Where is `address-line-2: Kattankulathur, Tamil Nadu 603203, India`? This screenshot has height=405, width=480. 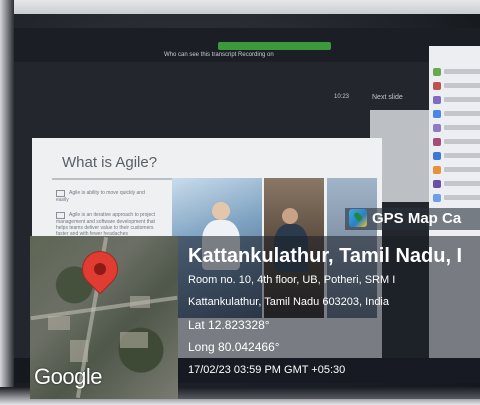 address-line-2: Kattankulathur, Tamil Nadu 603203, India is located at coordinates (288, 302).